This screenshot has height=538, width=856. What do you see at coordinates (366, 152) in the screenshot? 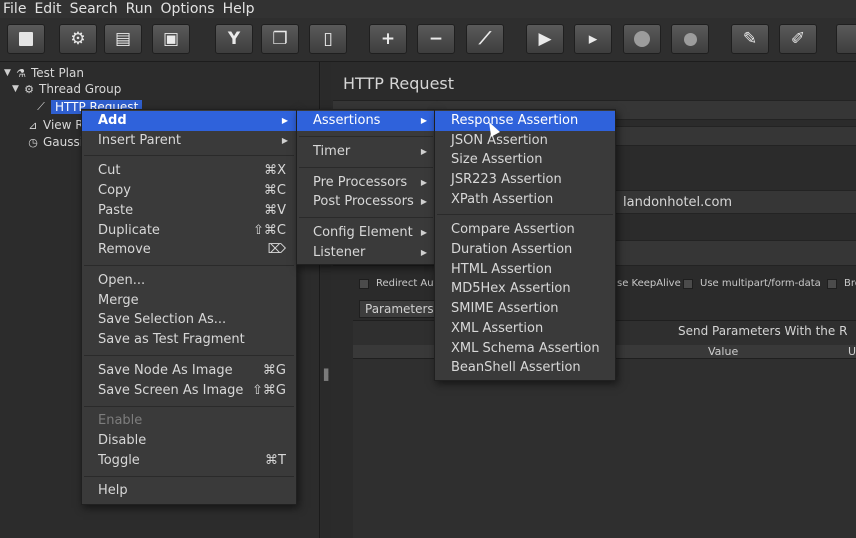
I see `menu-item-timer: Timer ▶` at bounding box center [366, 152].